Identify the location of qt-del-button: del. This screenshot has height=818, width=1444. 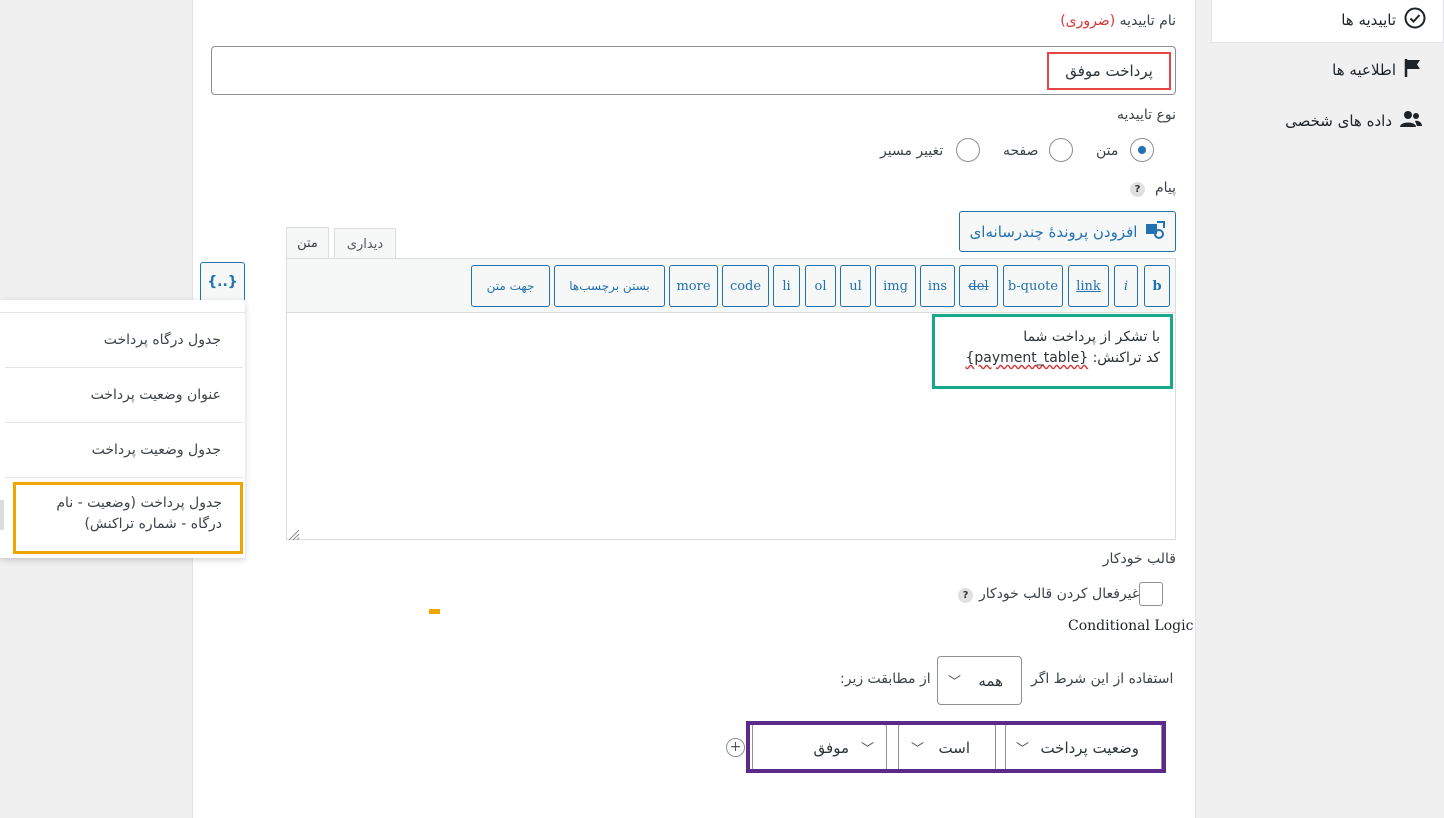
(978, 286).